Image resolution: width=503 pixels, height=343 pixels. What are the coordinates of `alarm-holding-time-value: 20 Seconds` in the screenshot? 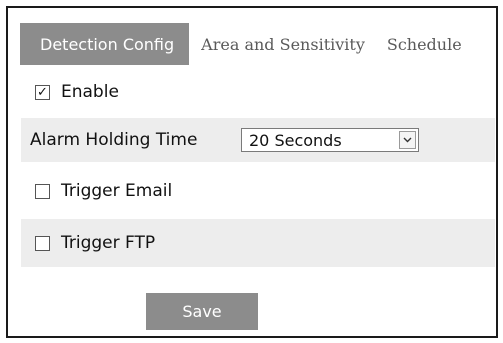 It's located at (295, 140).